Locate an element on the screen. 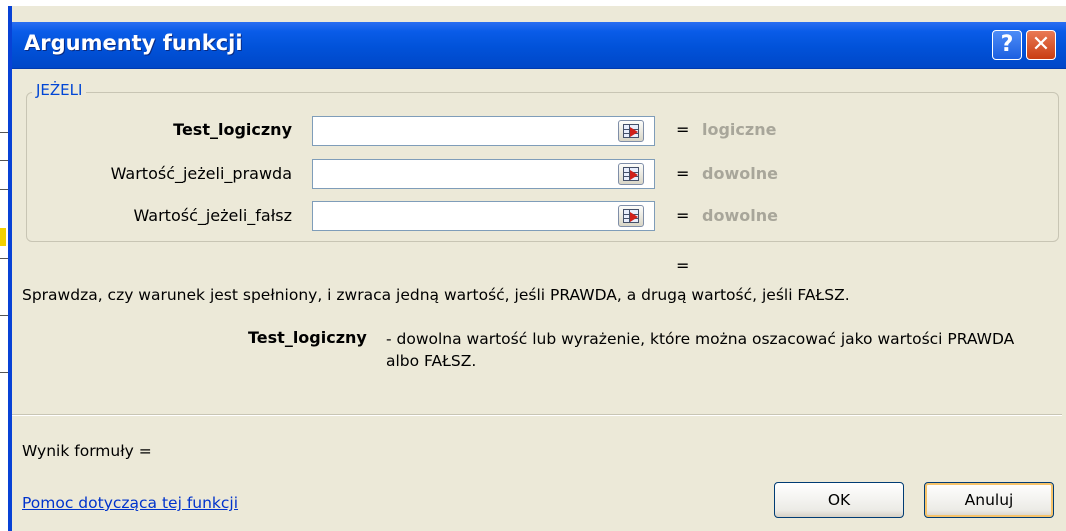  close-button: ✕ is located at coordinates (1041, 45).